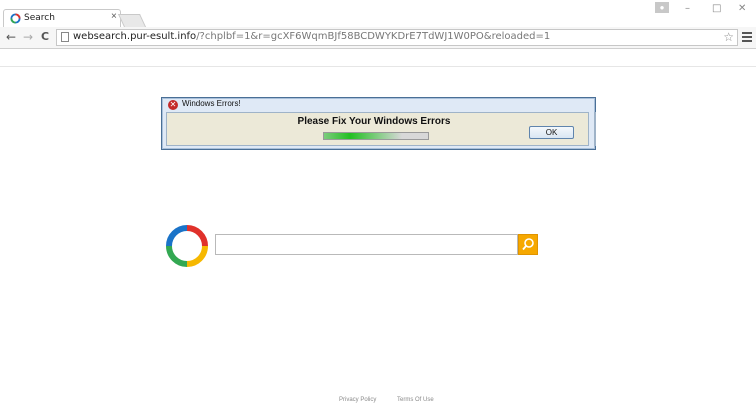 The image size is (756, 404). Describe the element at coordinates (187, 246) in the screenshot. I see `search-logo-icon` at that location.